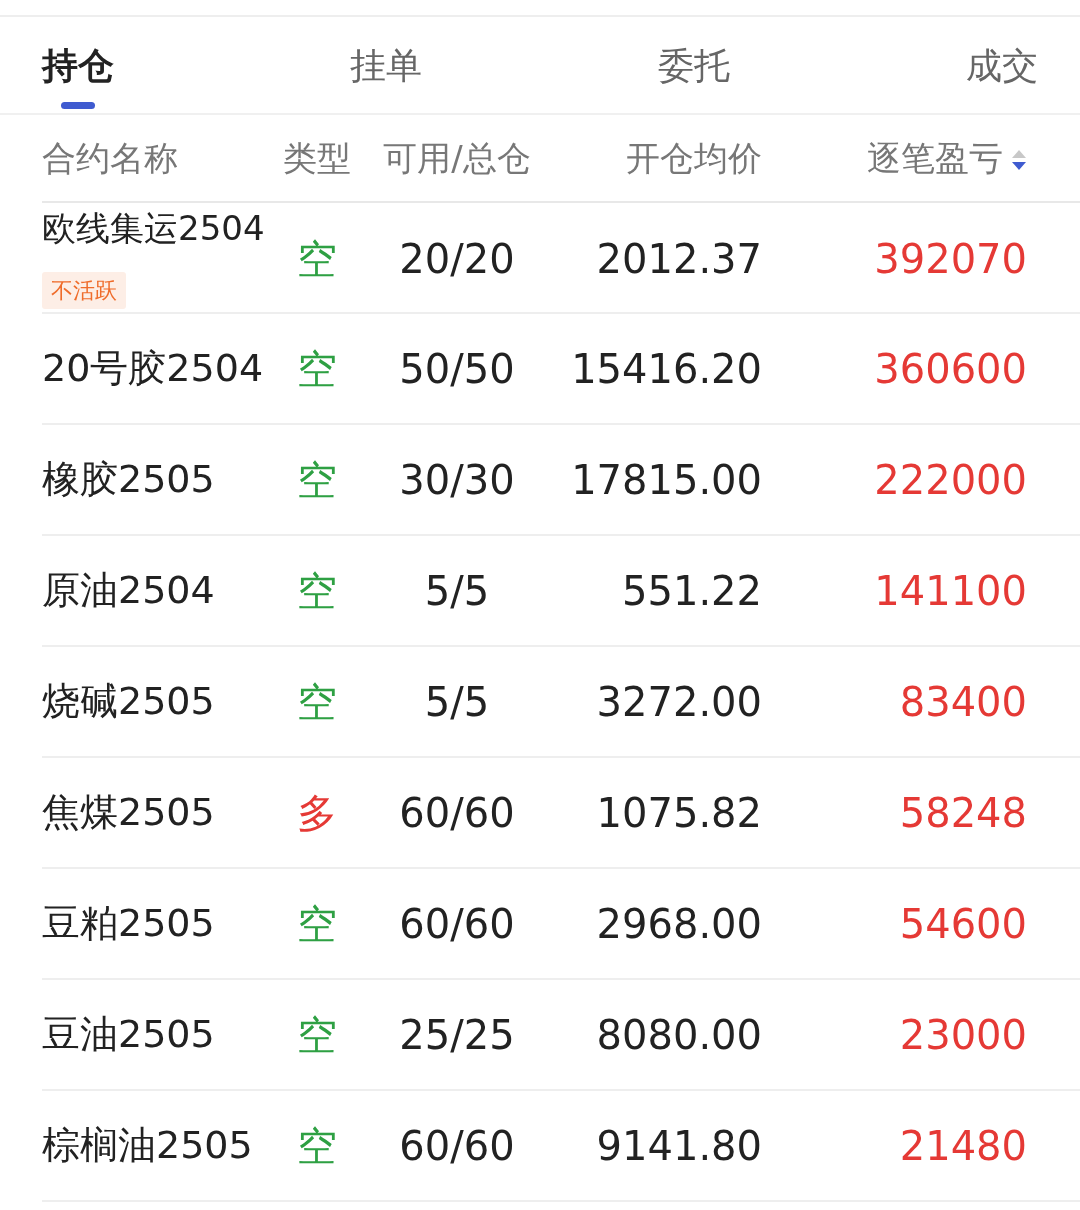 This screenshot has height=1210, width=1080. What do you see at coordinates (129, 590) in the screenshot?
I see `contract-name: 原油2504` at bounding box center [129, 590].